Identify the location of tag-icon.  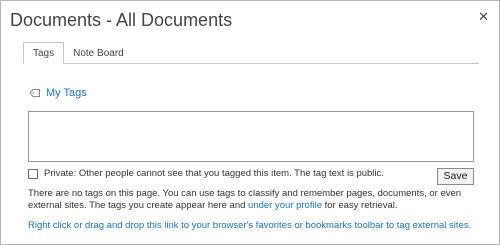
(35, 93).